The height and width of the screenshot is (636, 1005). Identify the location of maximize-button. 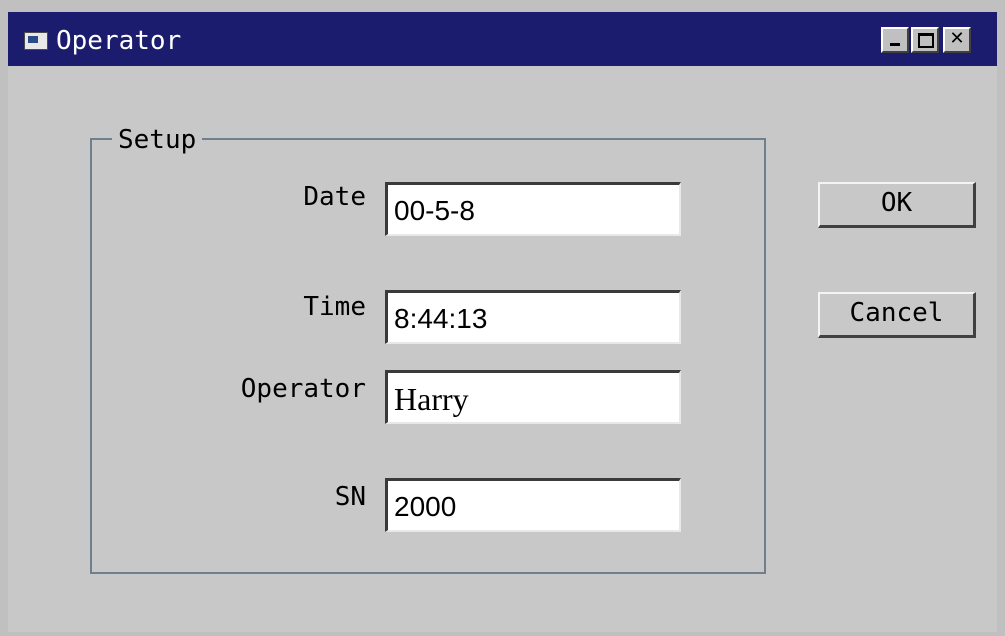
(925, 40).